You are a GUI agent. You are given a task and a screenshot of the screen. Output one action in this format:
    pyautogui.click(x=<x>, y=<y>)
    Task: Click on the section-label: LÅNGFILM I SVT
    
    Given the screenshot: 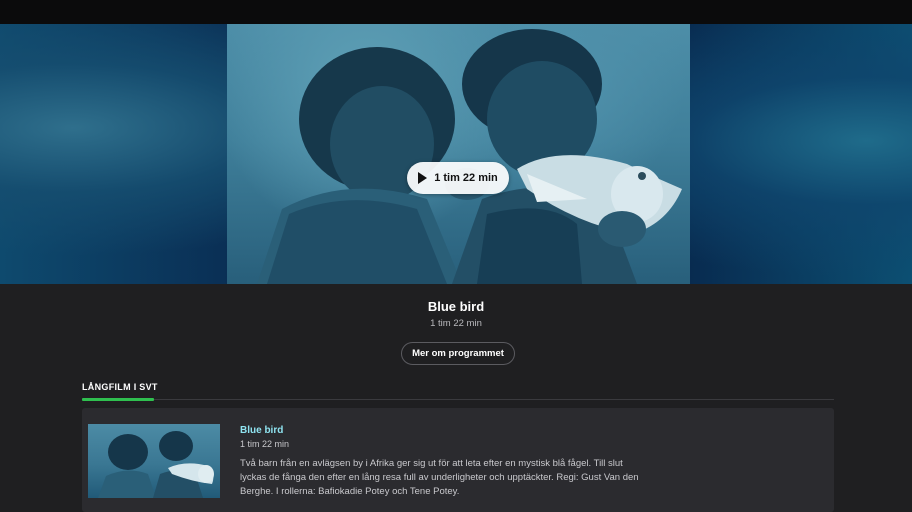 What is the action you would take?
    pyautogui.click(x=120, y=387)
    